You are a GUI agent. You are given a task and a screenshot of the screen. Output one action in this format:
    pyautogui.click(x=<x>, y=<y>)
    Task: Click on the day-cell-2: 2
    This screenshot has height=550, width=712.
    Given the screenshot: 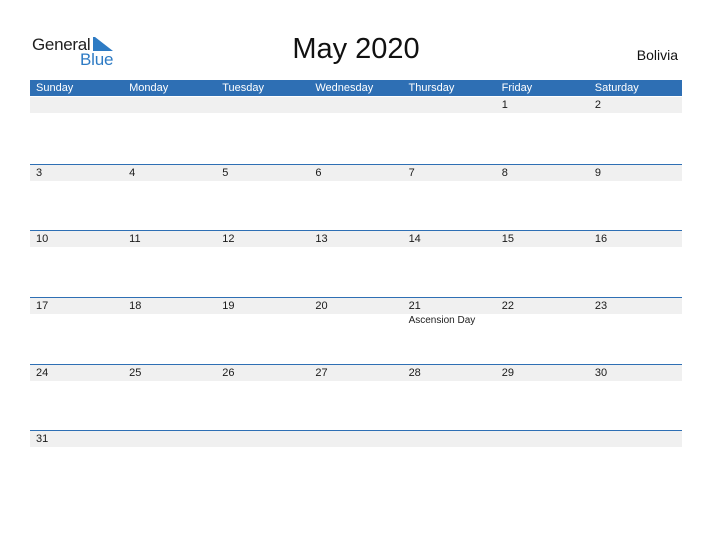 What is the action you would take?
    pyautogui.click(x=635, y=127)
    